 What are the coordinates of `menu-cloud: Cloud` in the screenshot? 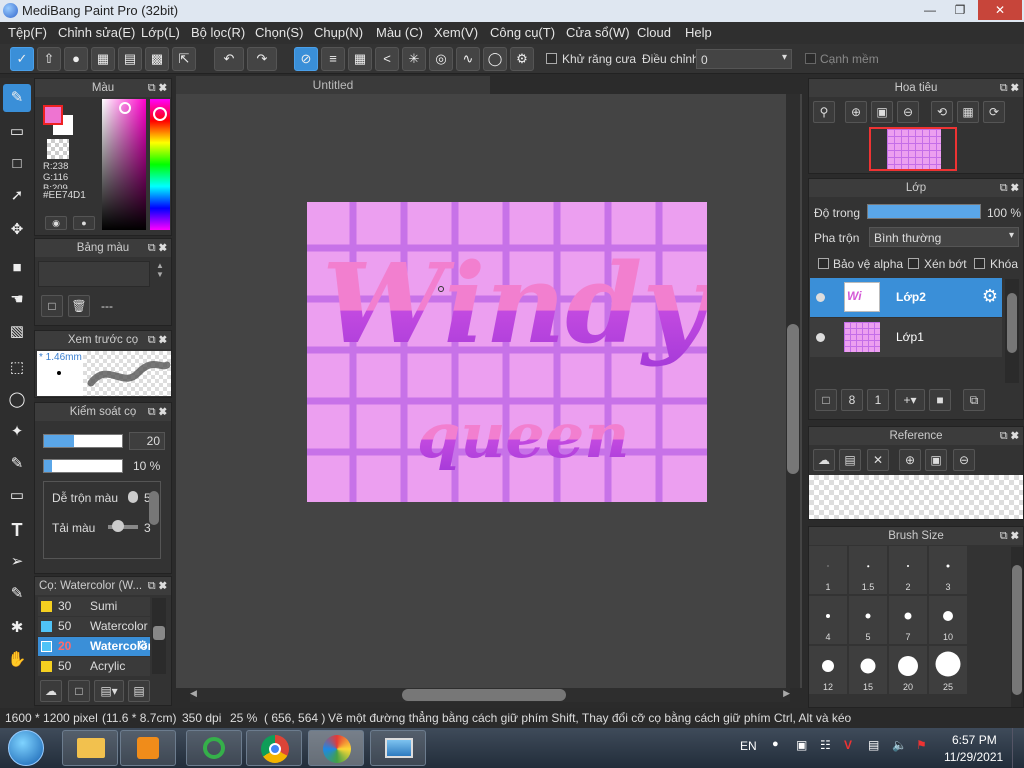 It's located at (654, 32).